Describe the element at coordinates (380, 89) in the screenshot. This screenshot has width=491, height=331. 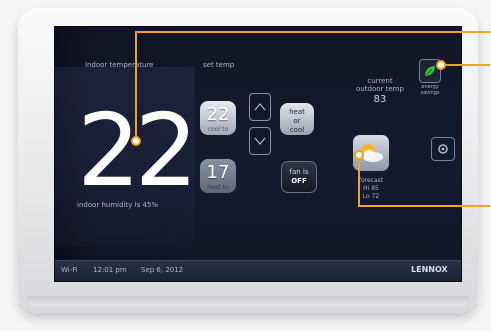
I see `outdoor-label-line-2: outdoor temp` at that location.